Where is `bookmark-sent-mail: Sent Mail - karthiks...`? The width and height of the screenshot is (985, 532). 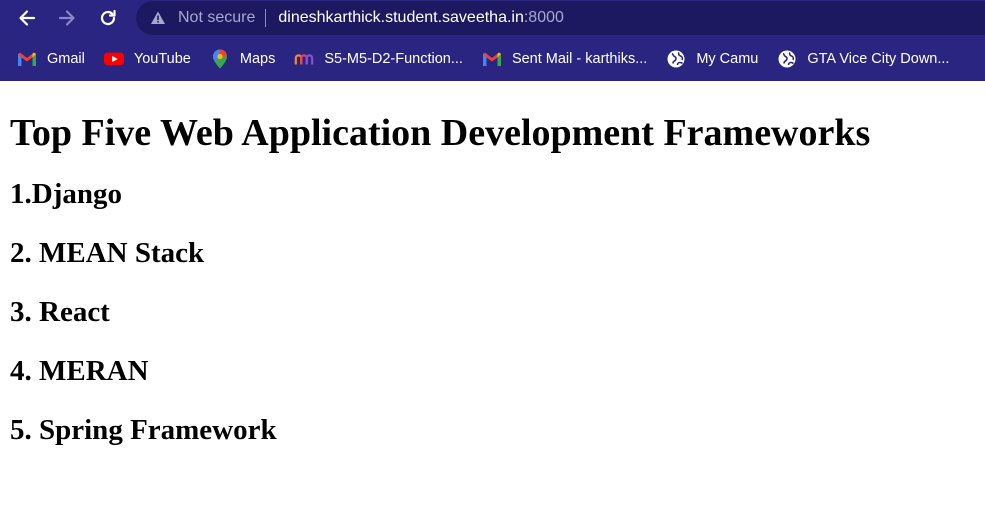 bookmark-sent-mail: Sent Mail - karthiks... is located at coordinates (564, 59).